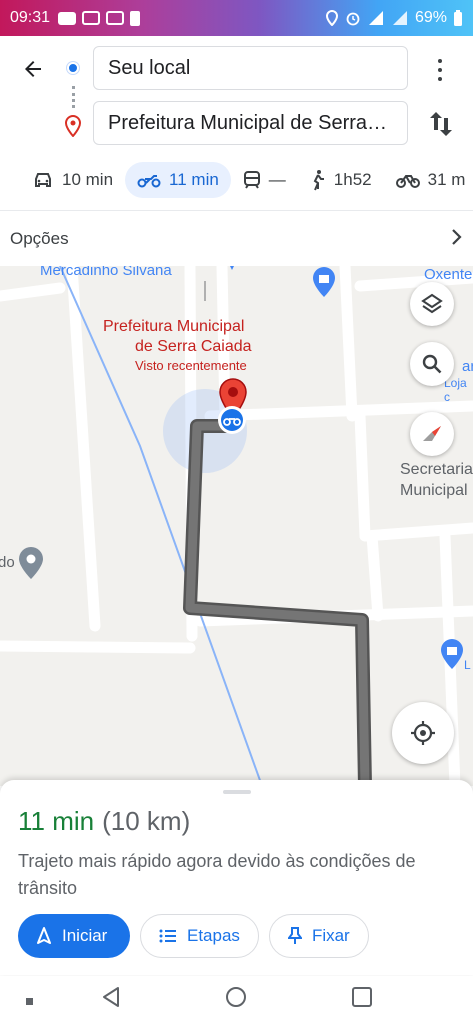  I want to click on swap-locations-button, so click(441, 124).